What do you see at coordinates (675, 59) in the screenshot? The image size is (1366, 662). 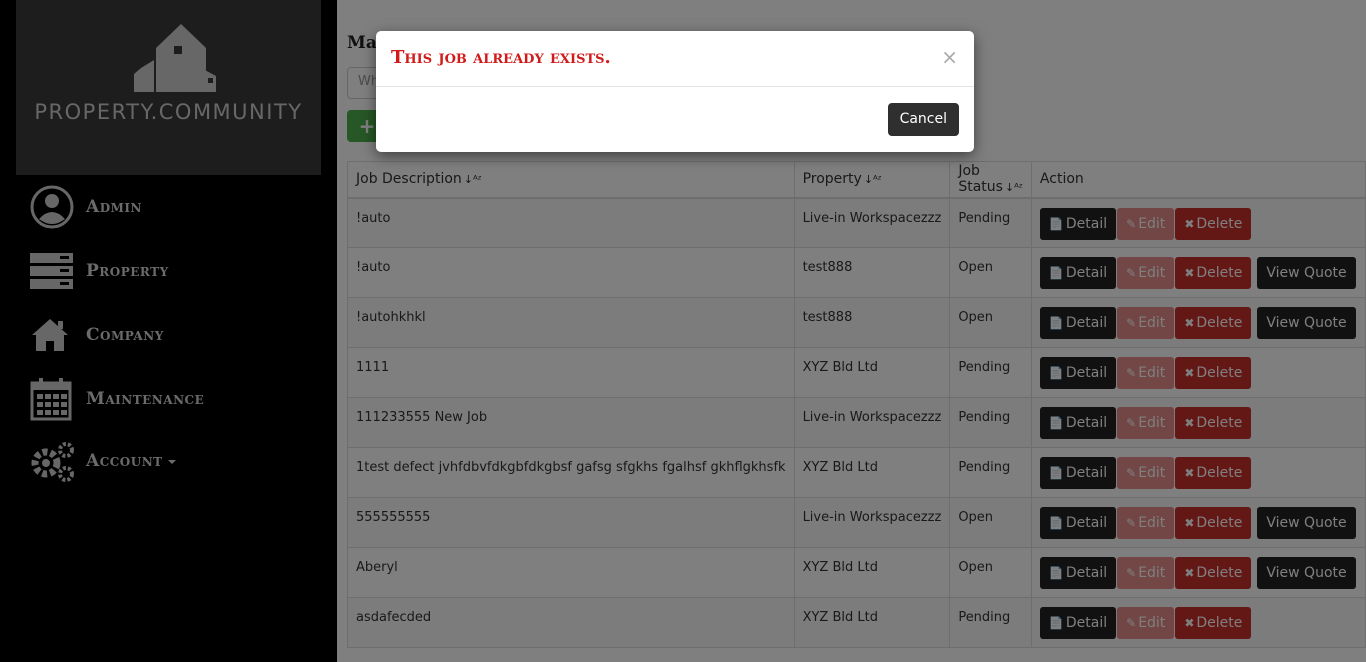 I see `modal-header: This job already exists. ×` at bounding box center [675, 59].